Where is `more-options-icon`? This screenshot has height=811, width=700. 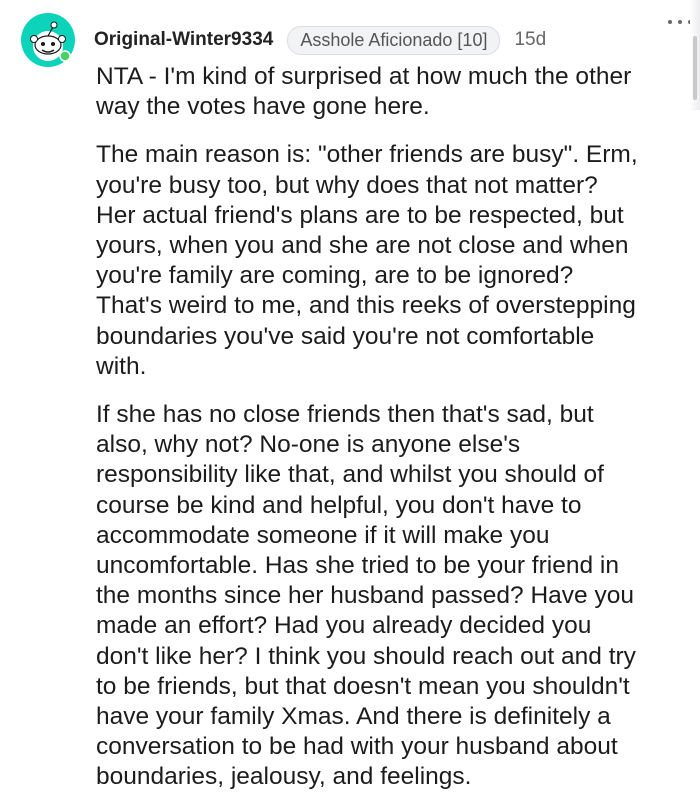
more-options-icon is located at coordinates (680, 22).